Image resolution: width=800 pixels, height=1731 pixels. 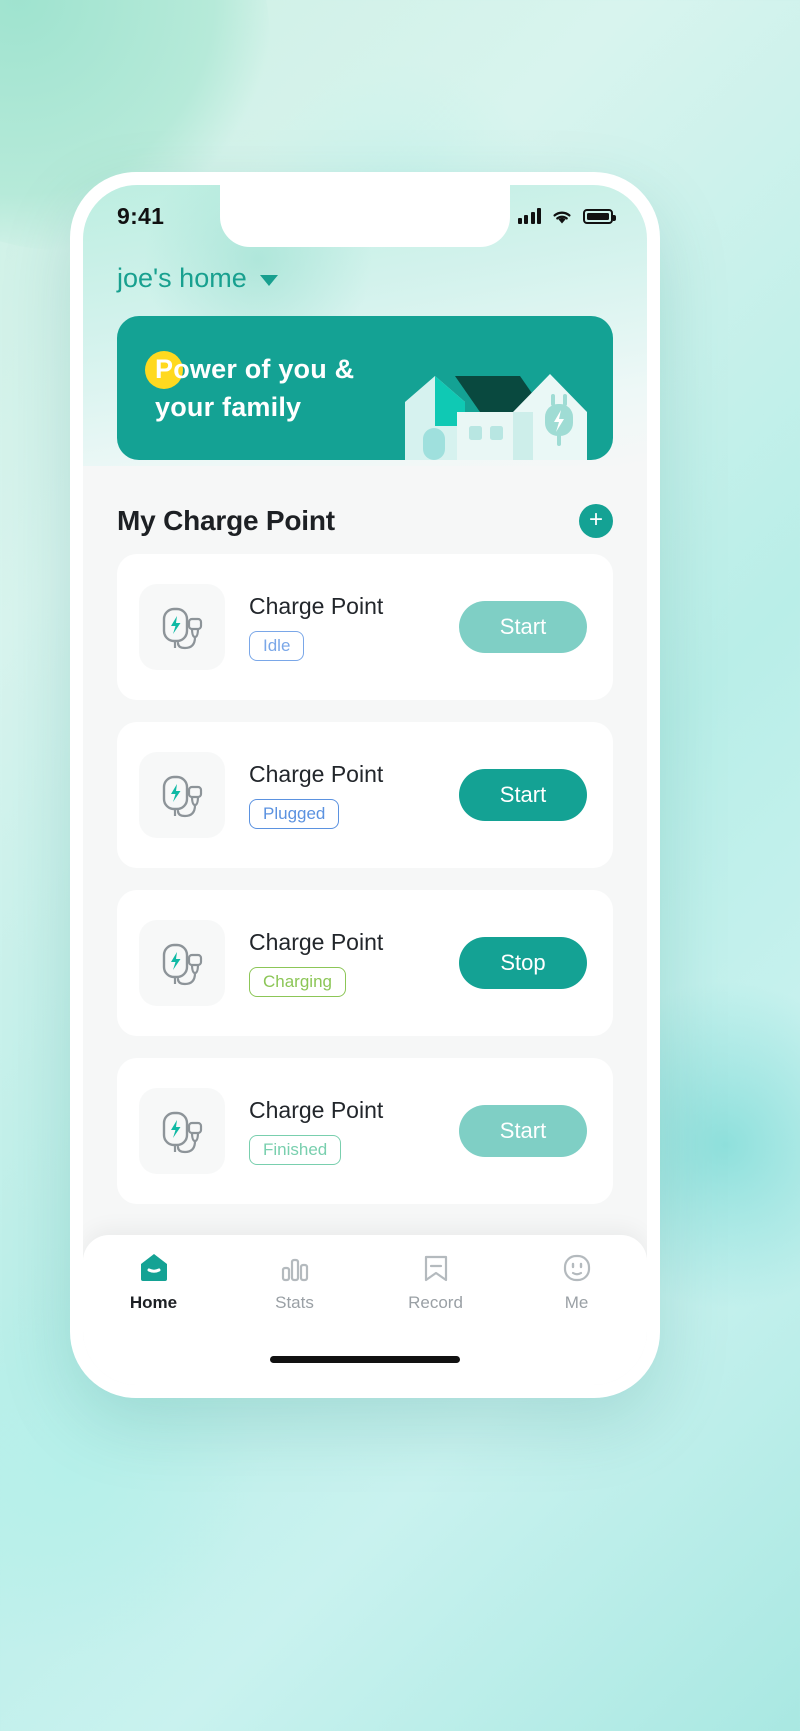 I want to click on wifi-icon, so click(x=562, y=217).